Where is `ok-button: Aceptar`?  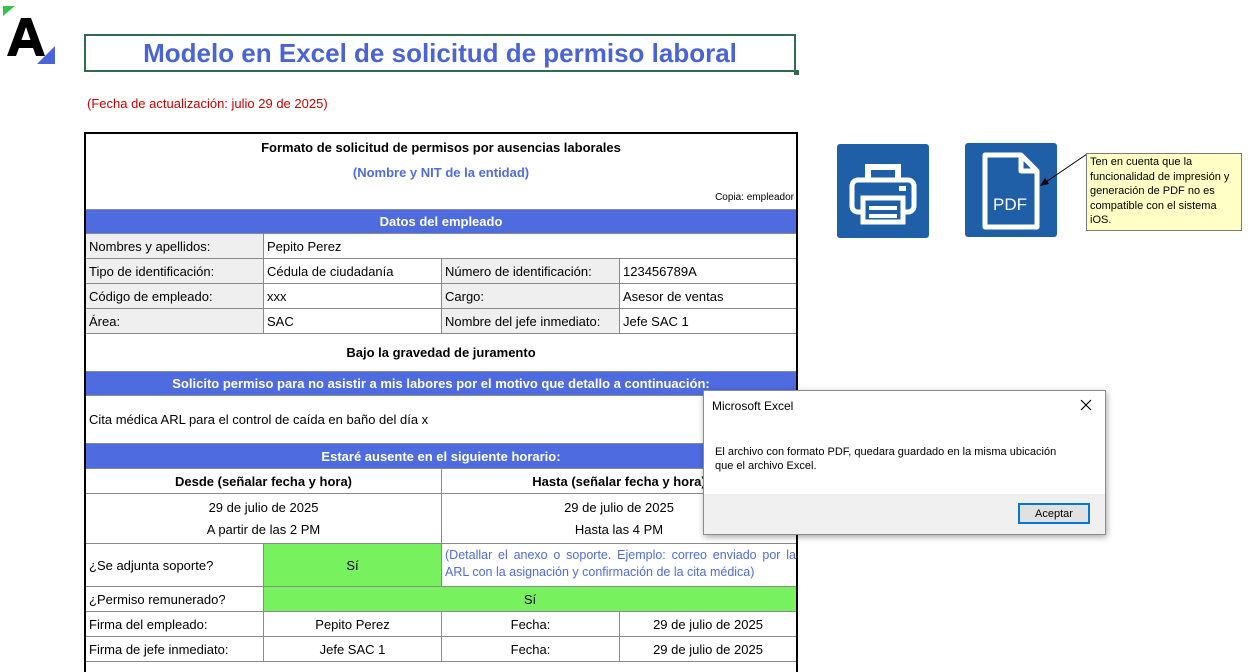
ok-button: Aceptar is located at coordinates (1054, 513).